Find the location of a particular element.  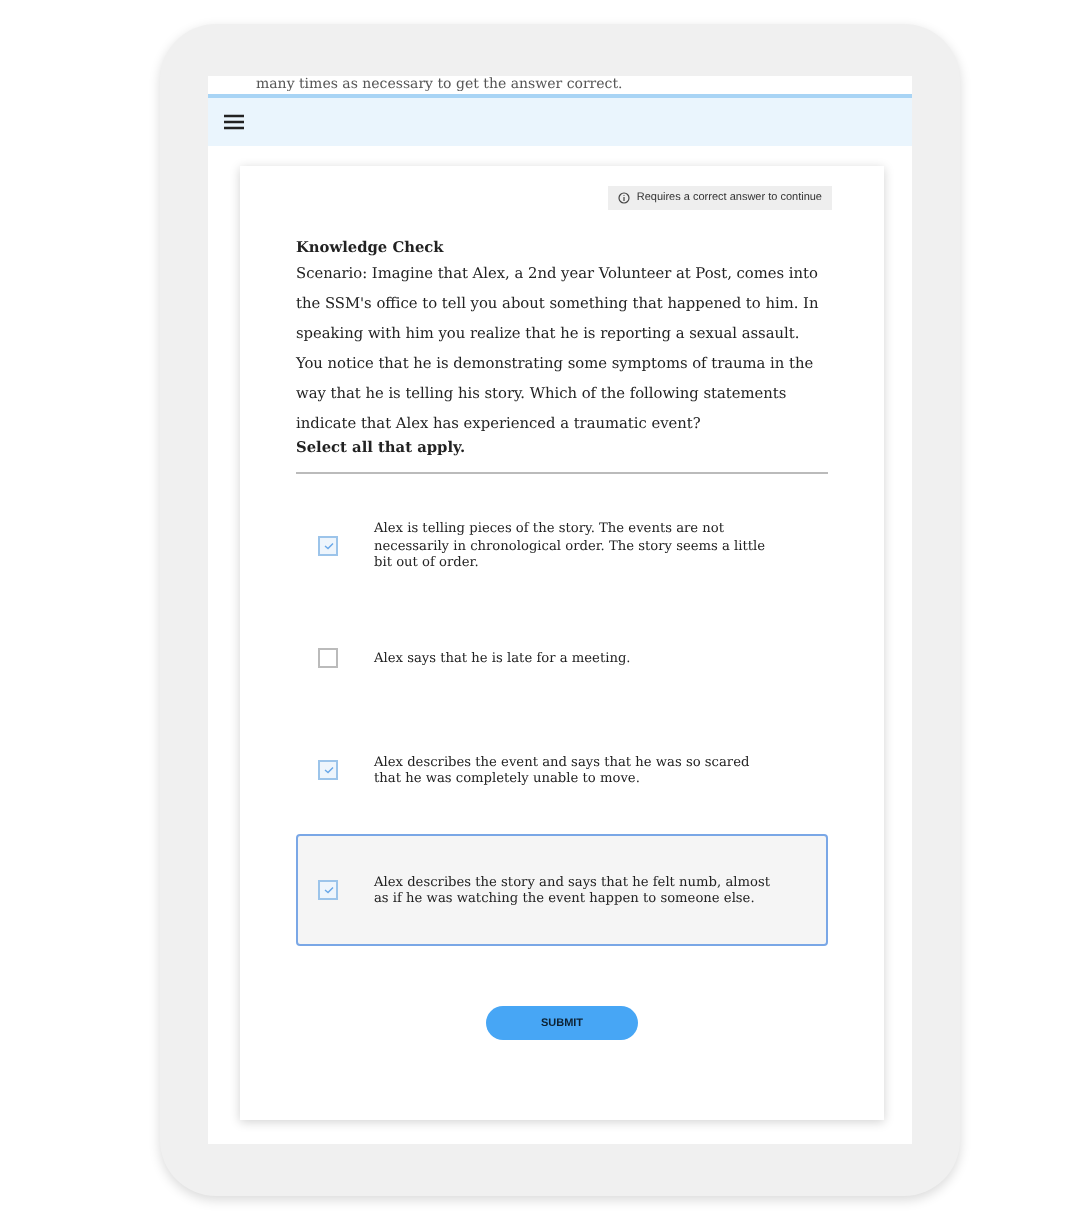

menu-icon is located at coordinates (234, 122).